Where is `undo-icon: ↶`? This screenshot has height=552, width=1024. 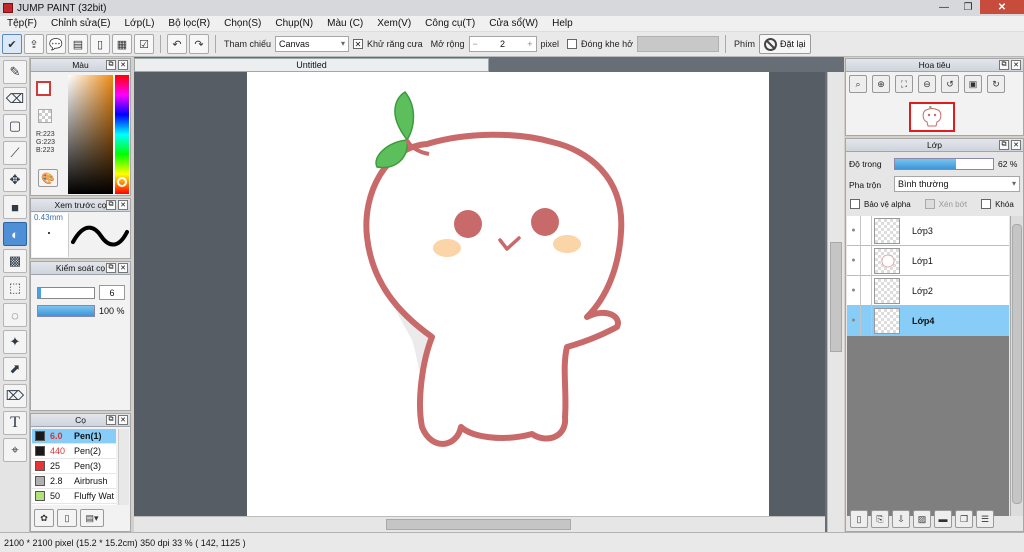
undo-icon: ↶ is located at coordinates (177, 44).